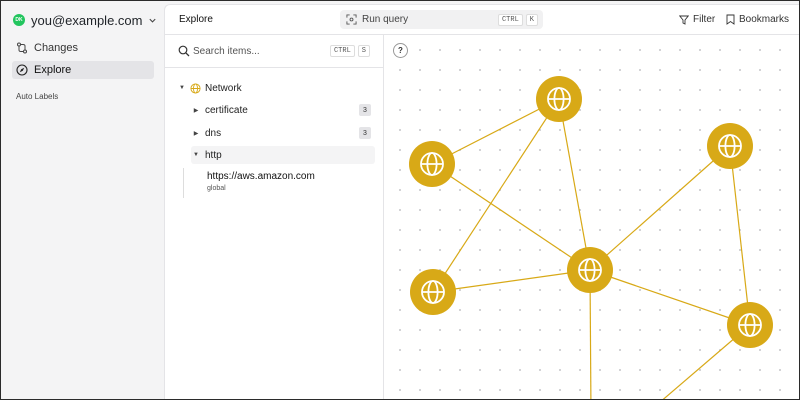  I want to click on globe-icon, so click(195, 88).